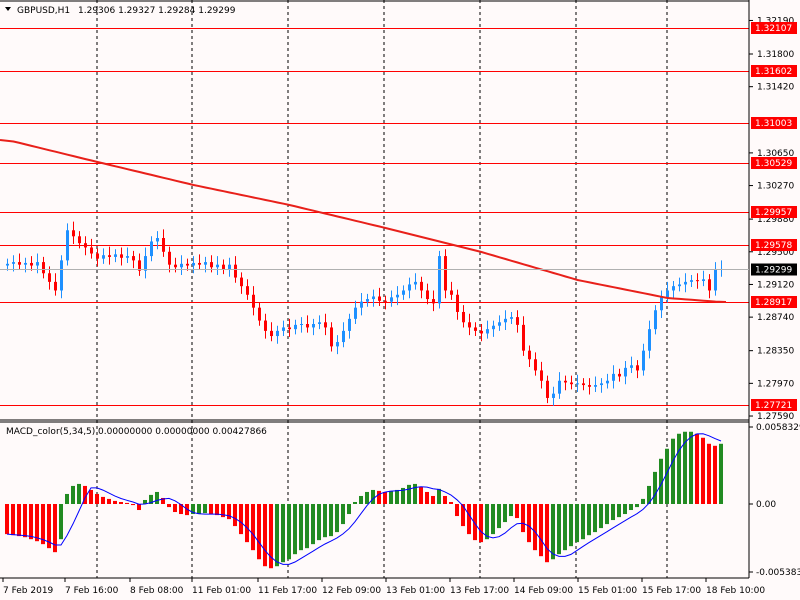 The image size is (800, 600). What do you see at coordinates (775, 417) in the screenshot?
I see `price-tick-label: 1.27590` at bounding box center [775, 417].